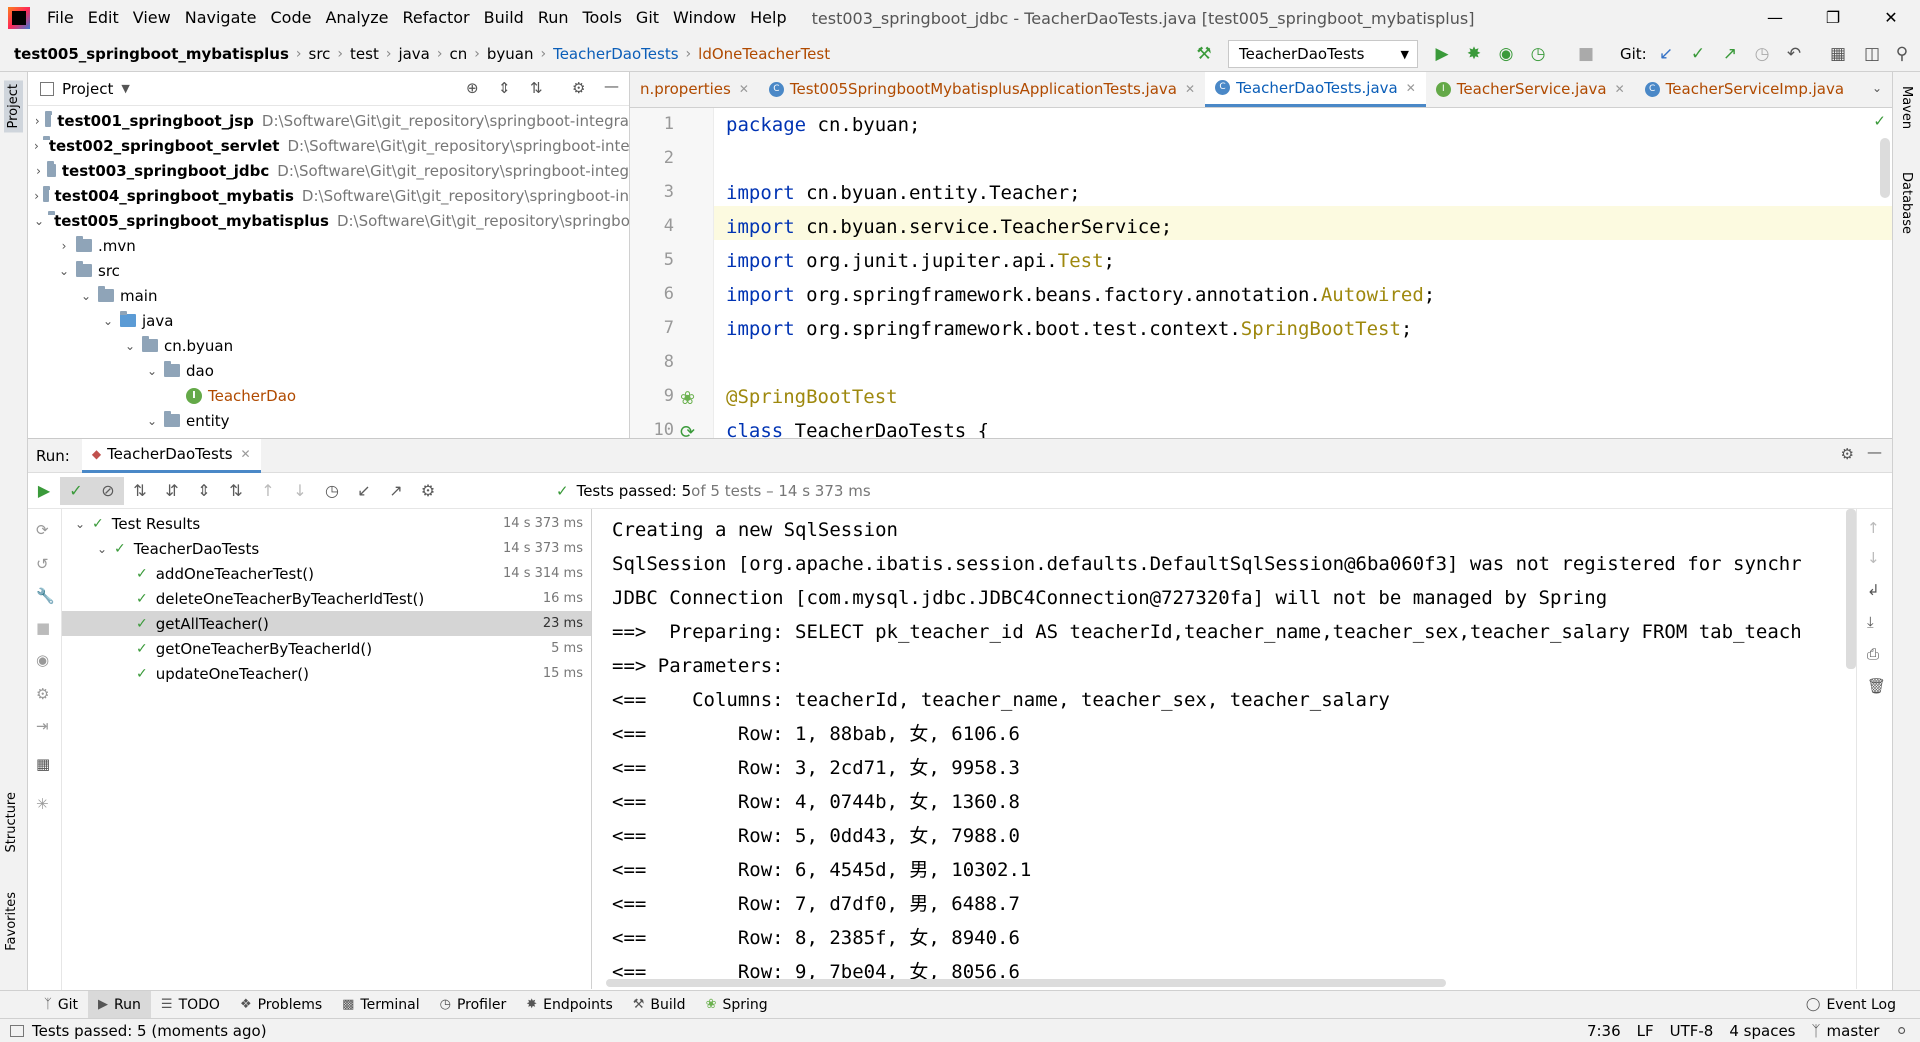 This screenshot has height=1042, width=1920. I want to click on menu-edit: Edit, so click(103, 18).